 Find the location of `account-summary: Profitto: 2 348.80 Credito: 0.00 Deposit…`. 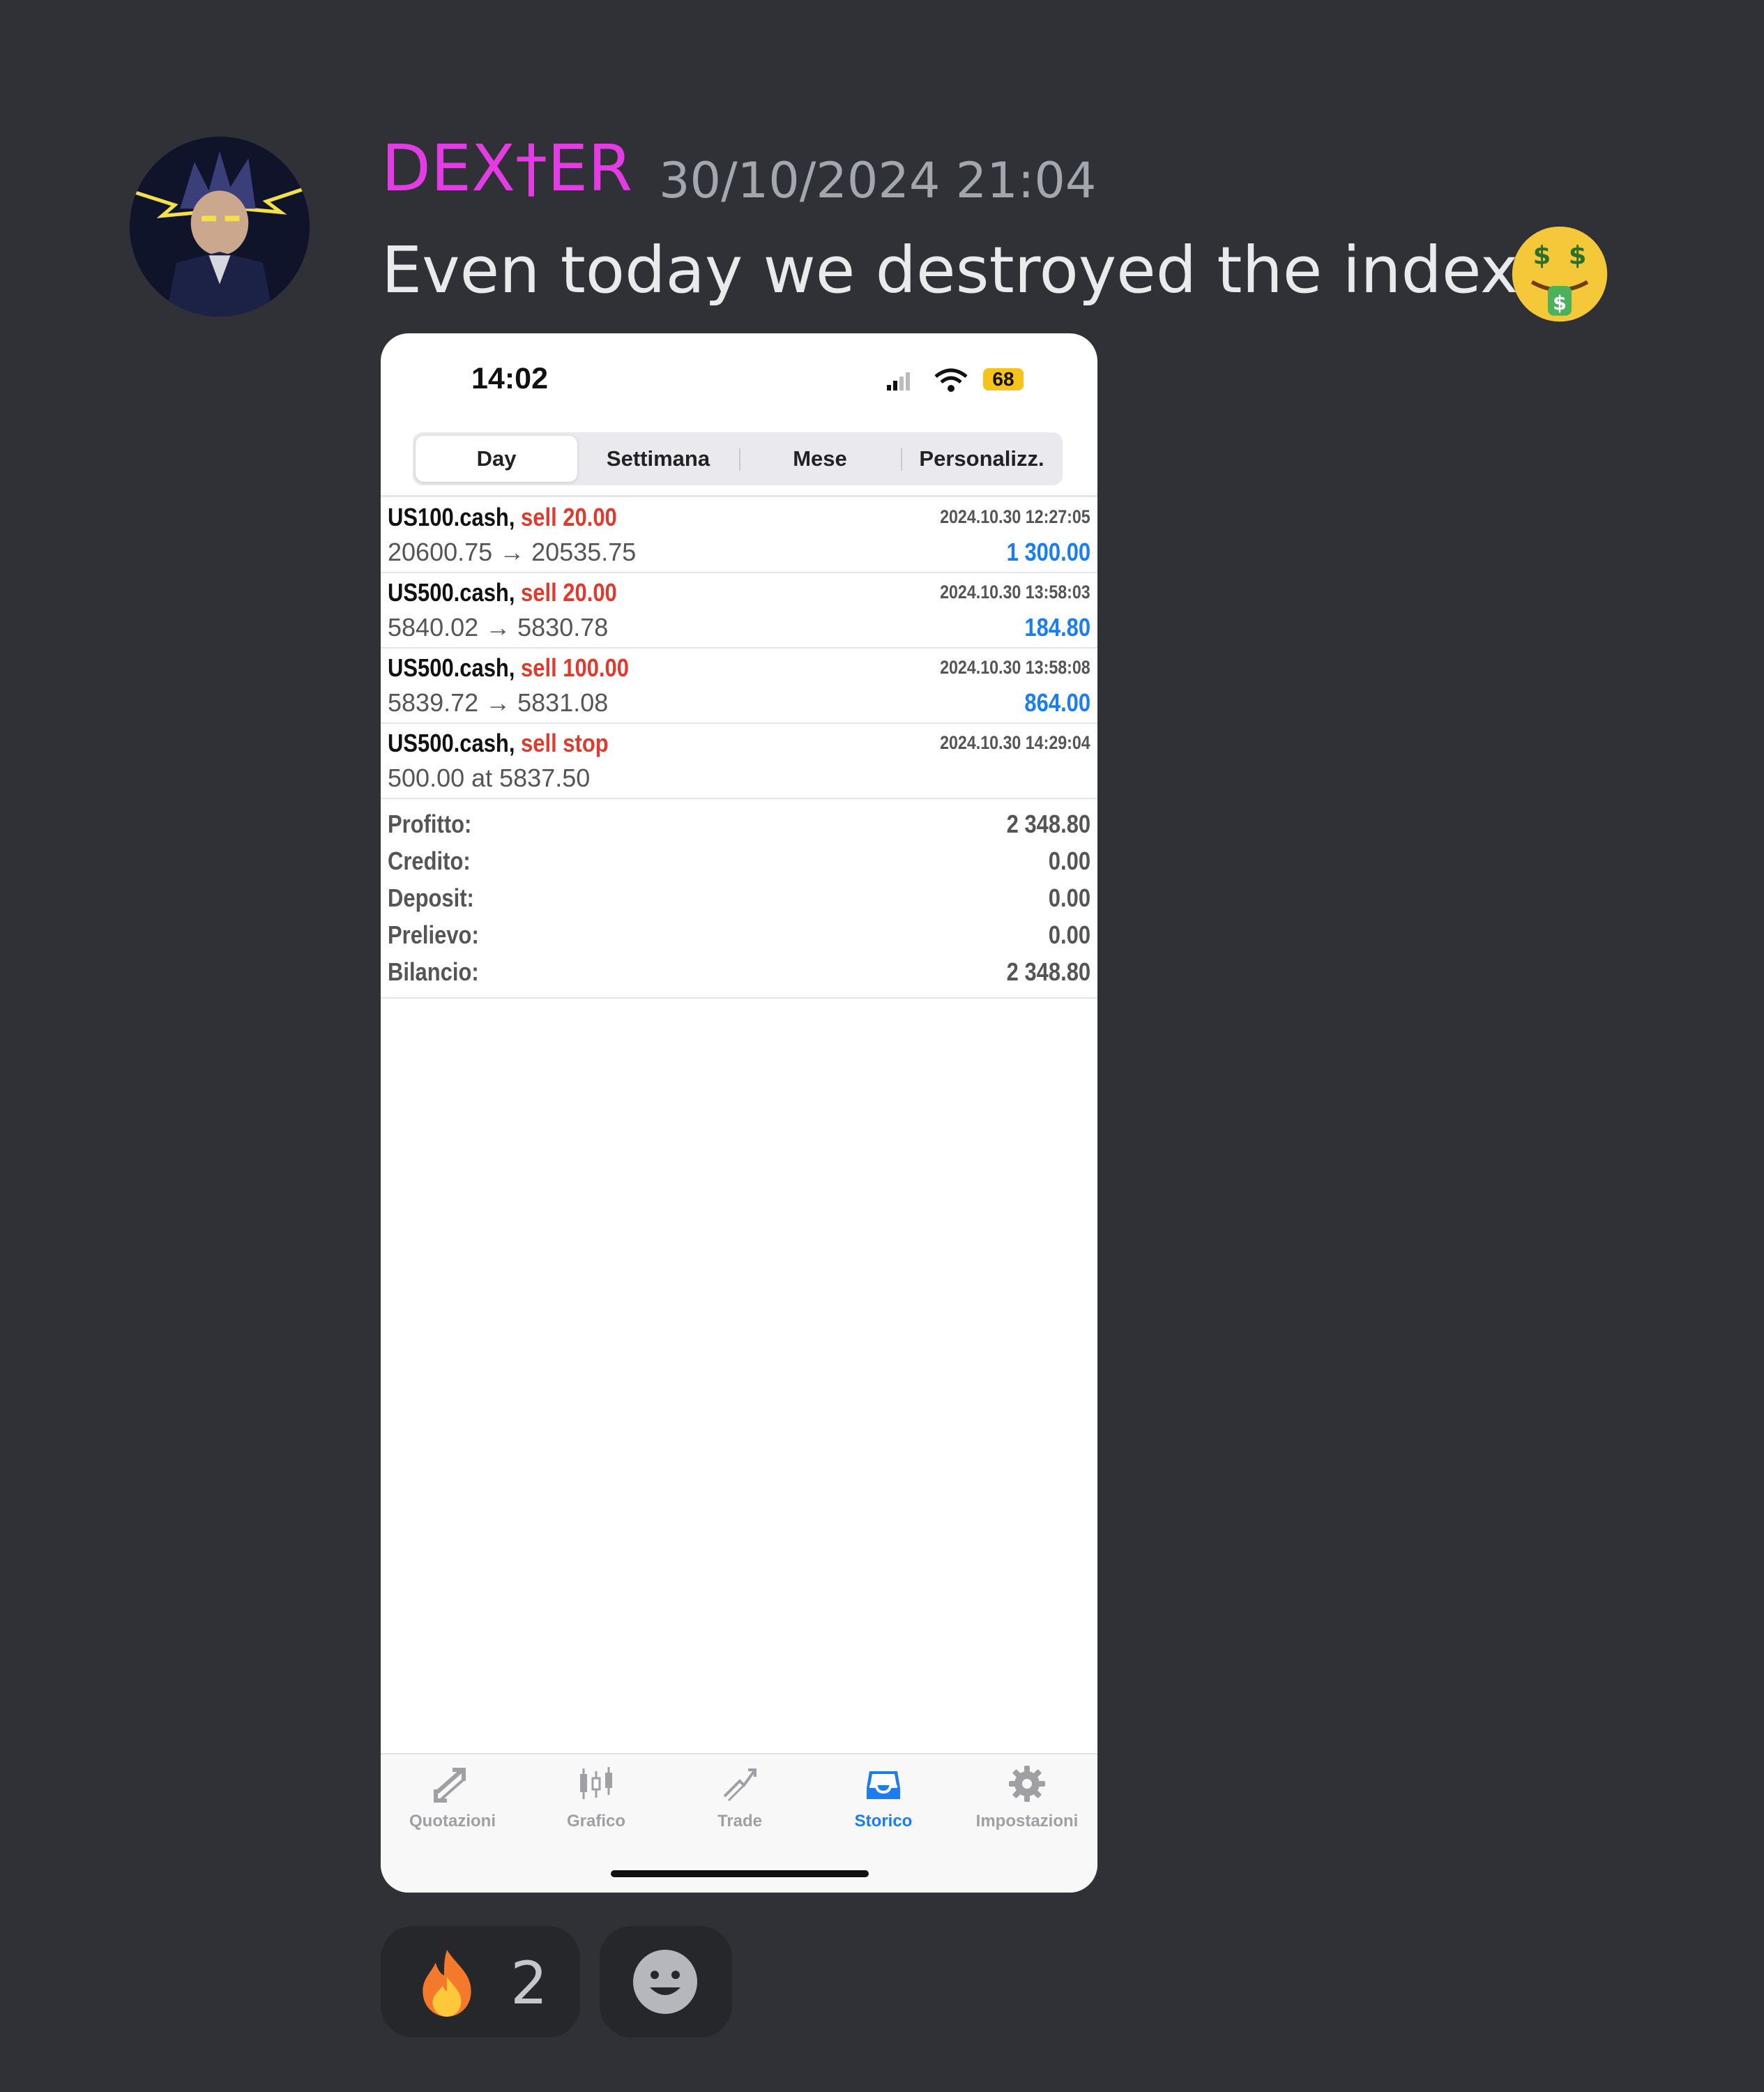

account-summary: Profitto: 2 348.80 Credito: 0.00 Deposit… is located at coordinates (739, 1070).